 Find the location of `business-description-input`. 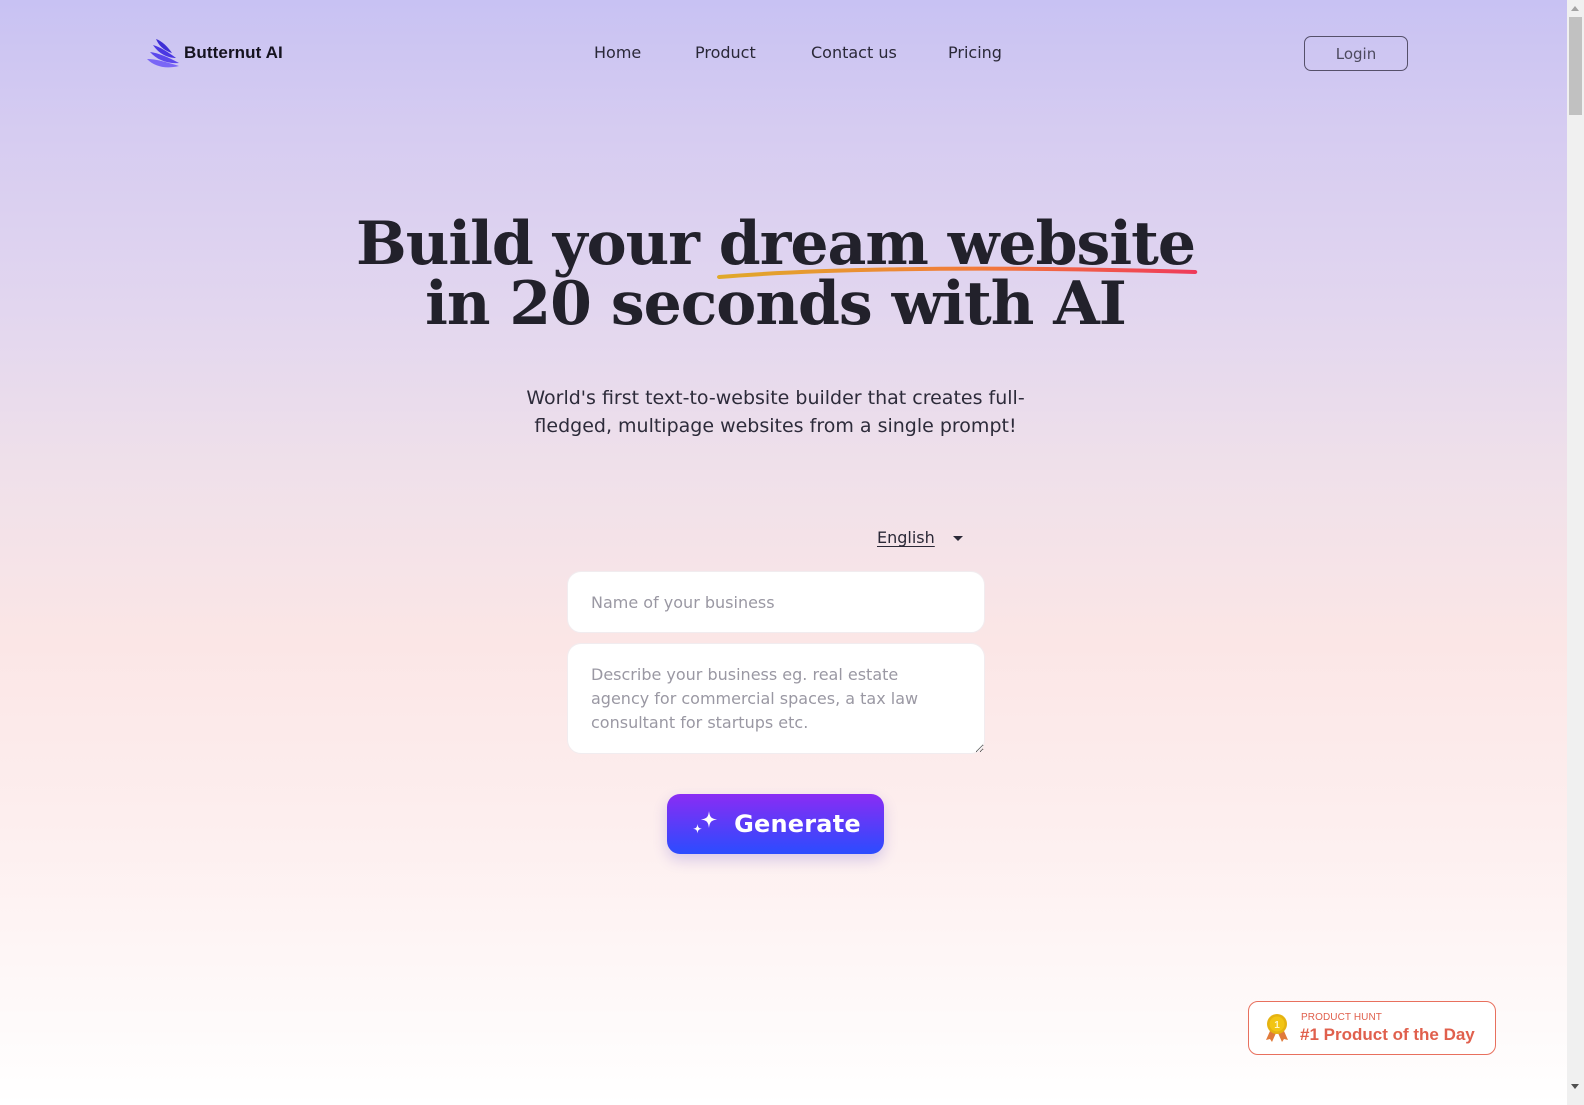

business-description-input is located at coordinates (776, 698).